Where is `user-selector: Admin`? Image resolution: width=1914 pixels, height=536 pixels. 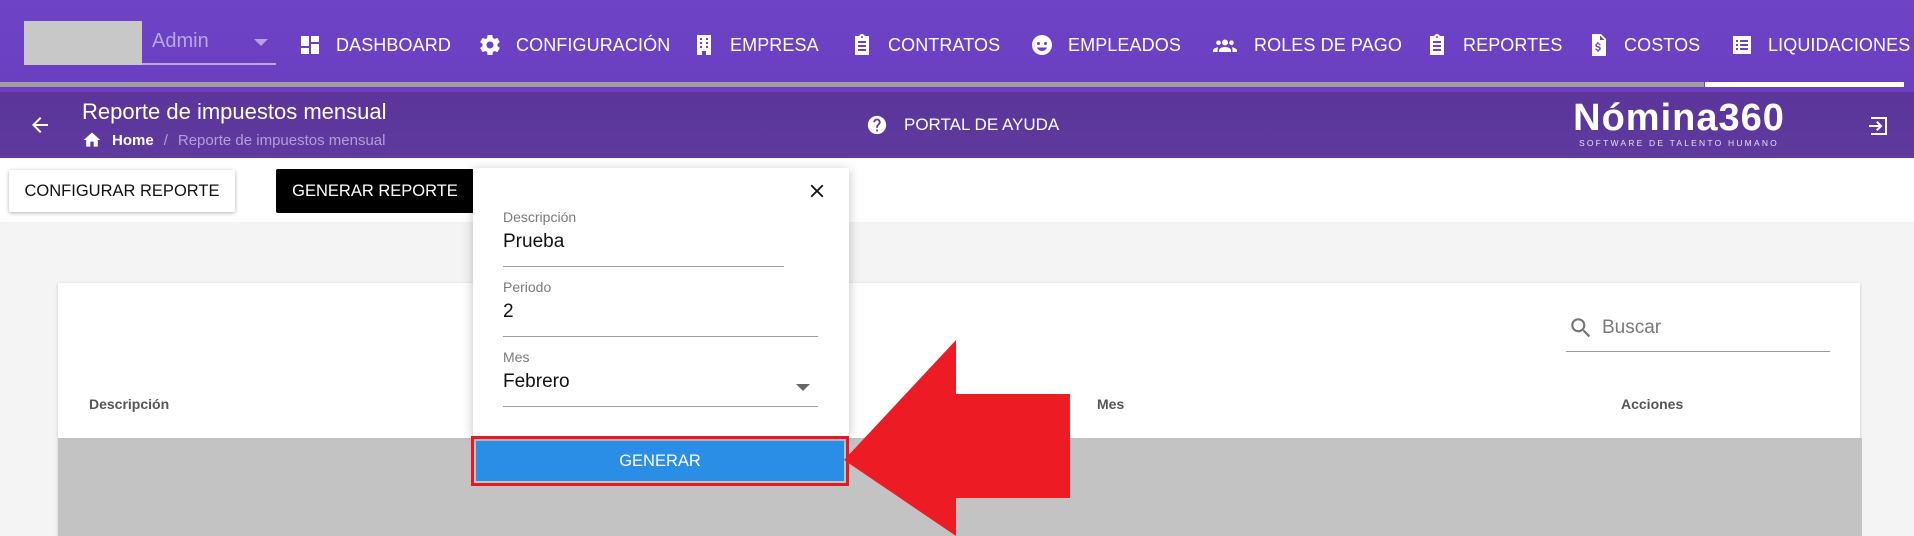
user-selector: Admin is located at coordinates (150, 43).